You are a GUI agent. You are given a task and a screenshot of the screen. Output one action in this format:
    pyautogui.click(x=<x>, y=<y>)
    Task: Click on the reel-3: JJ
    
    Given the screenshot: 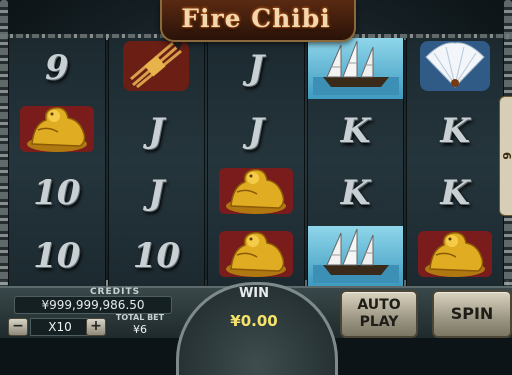 What is the action you would take?
    pyautogui.click(x=256, y=162)
    